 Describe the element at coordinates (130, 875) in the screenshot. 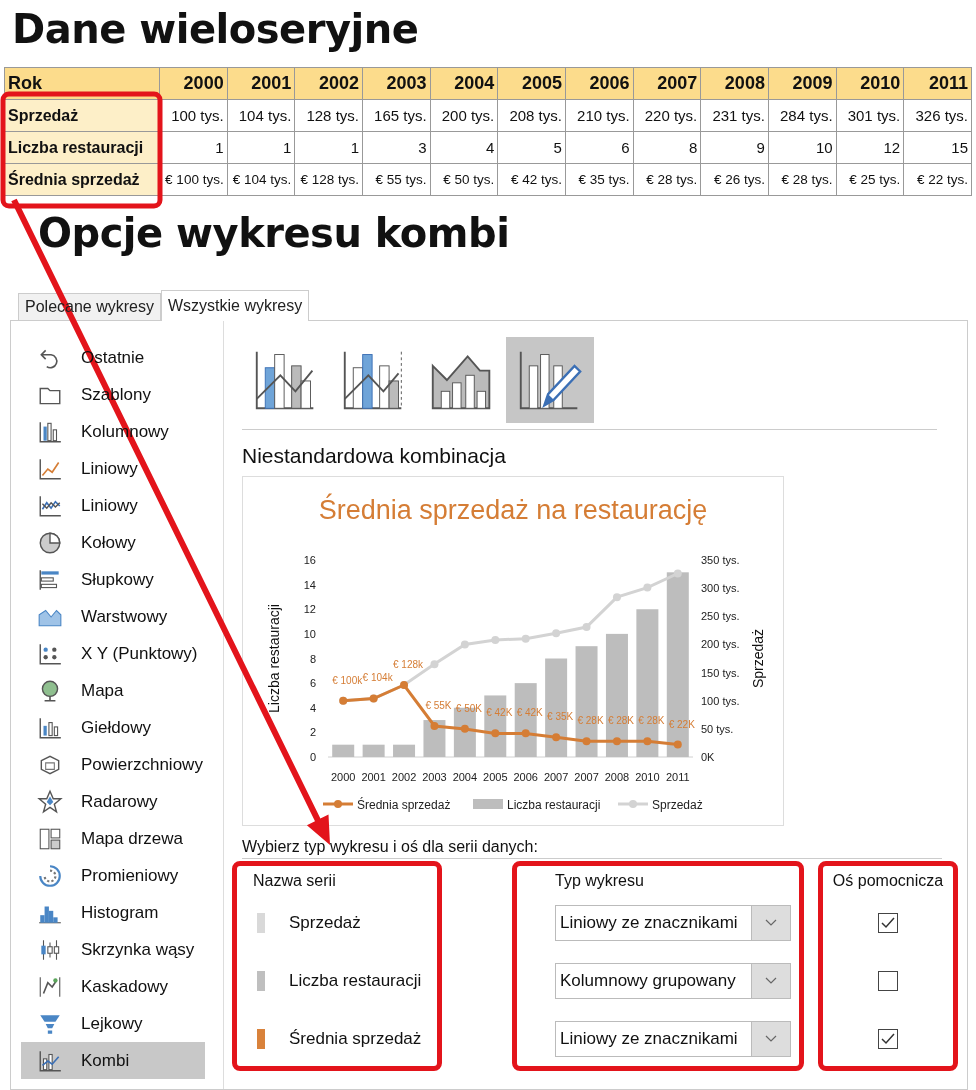

I see `chart-type-label: Promieniowy` at that location.